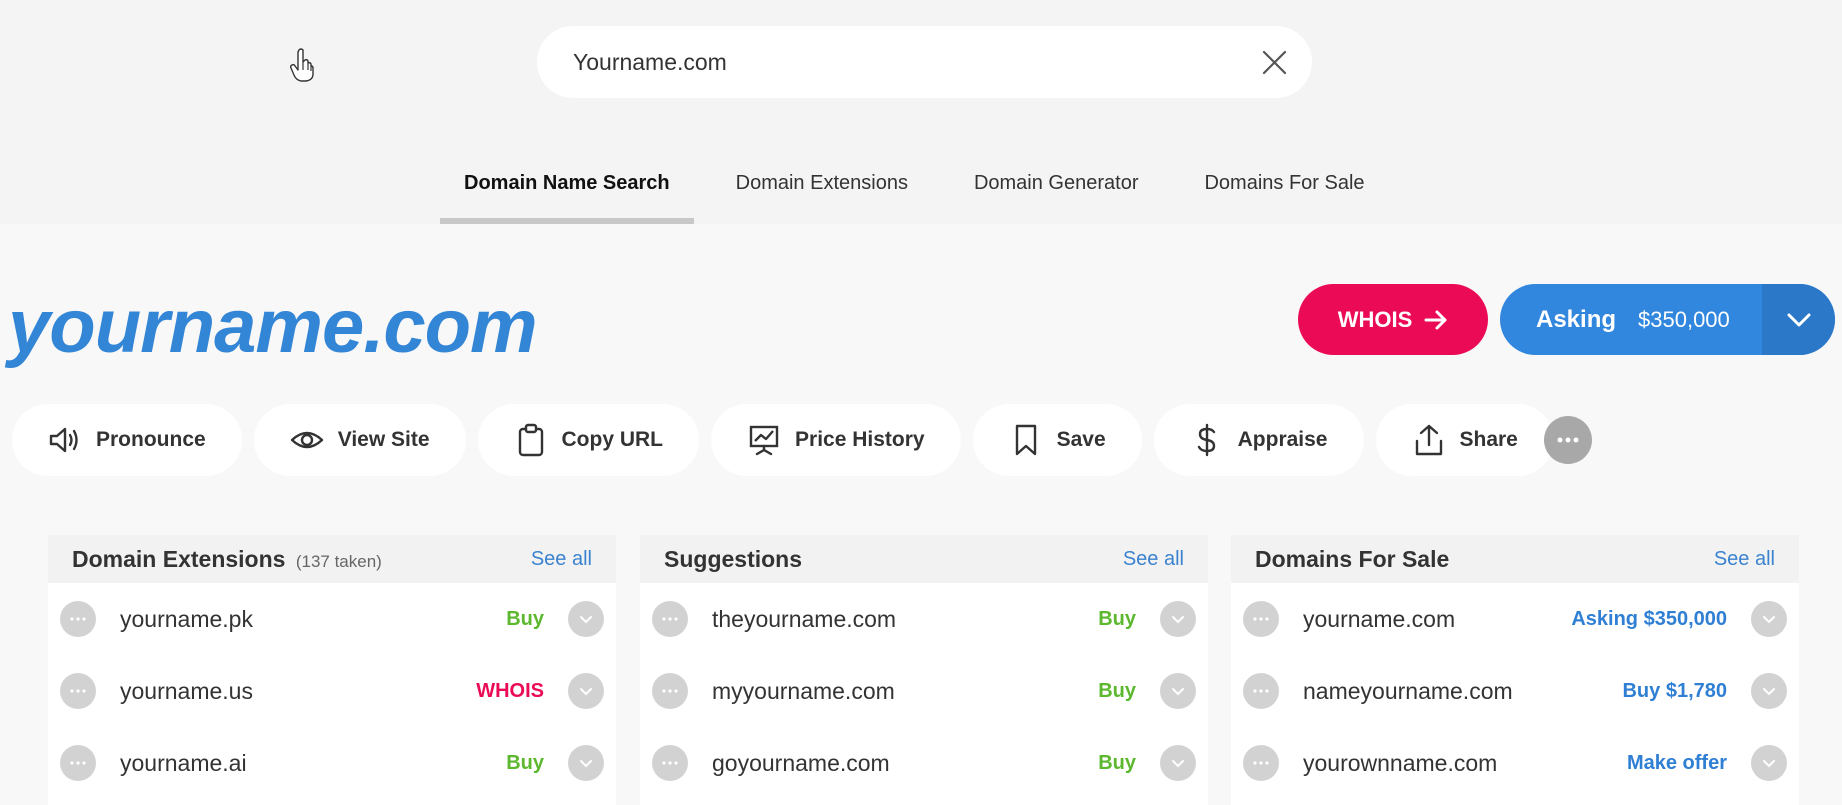  I want to click on domain-name: theyourname.com, so click(804, 618).